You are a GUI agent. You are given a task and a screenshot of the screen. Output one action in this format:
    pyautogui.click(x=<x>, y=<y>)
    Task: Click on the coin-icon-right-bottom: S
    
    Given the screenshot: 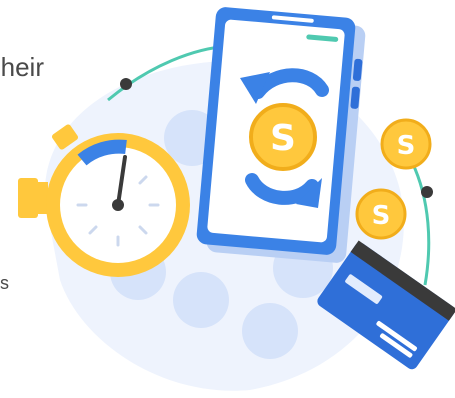 What is the action you would take?
    pyautogui.click(x=381, y=214)
    